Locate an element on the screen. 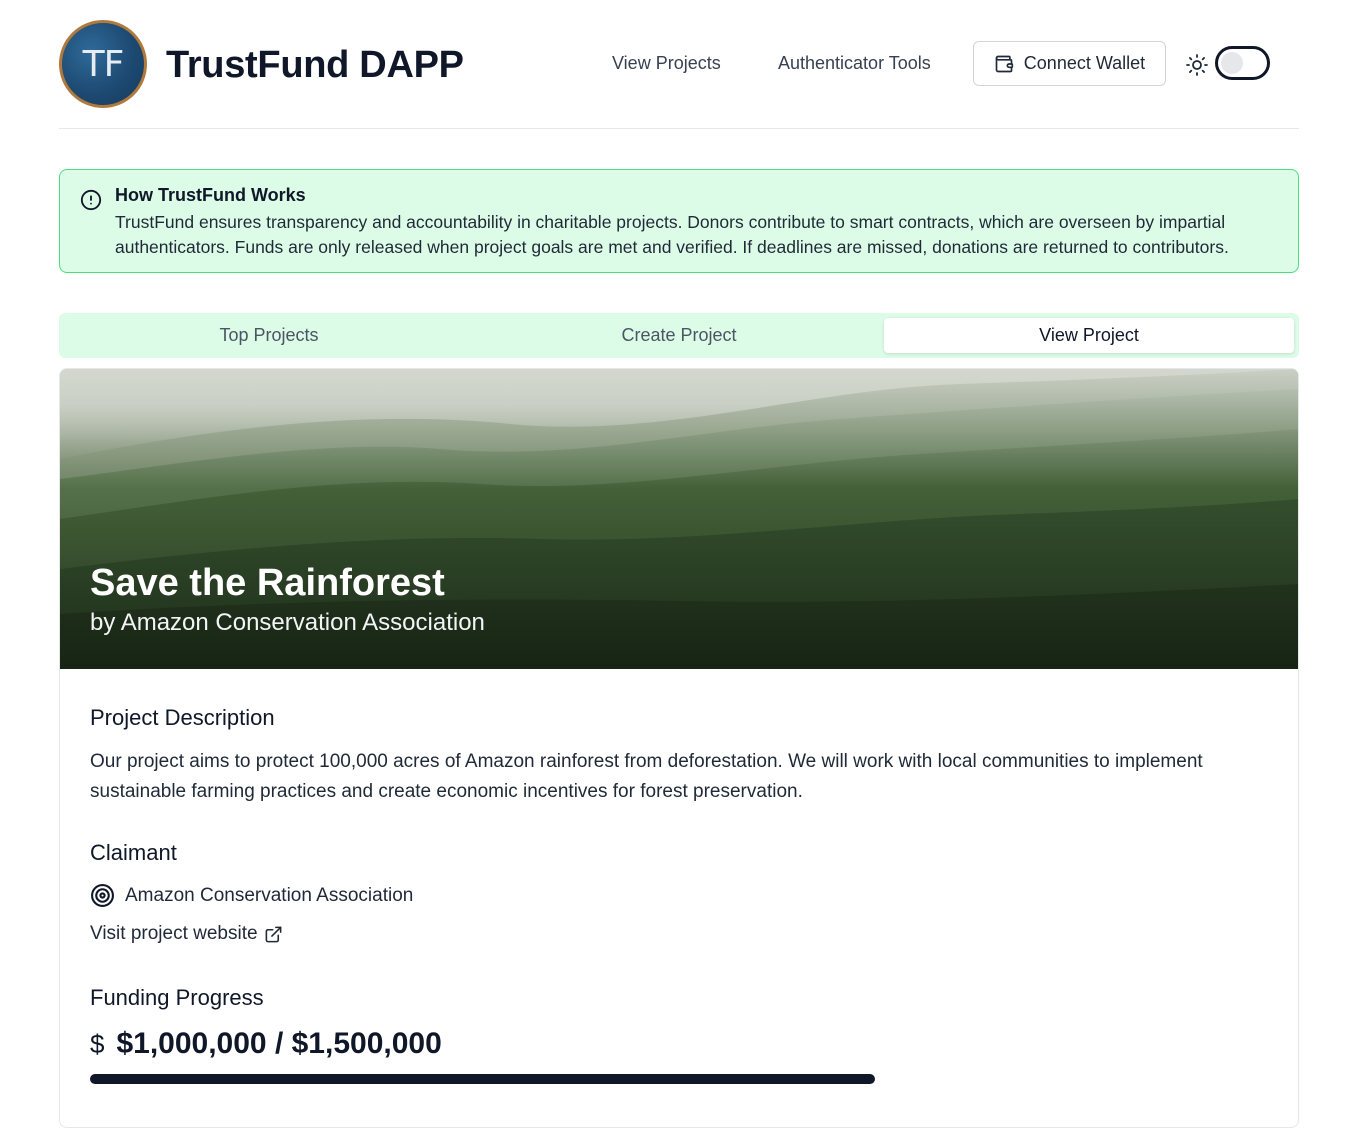 This screenshot has height=1128, width=1346. external-link-icon is located at coordinates (273, 934).